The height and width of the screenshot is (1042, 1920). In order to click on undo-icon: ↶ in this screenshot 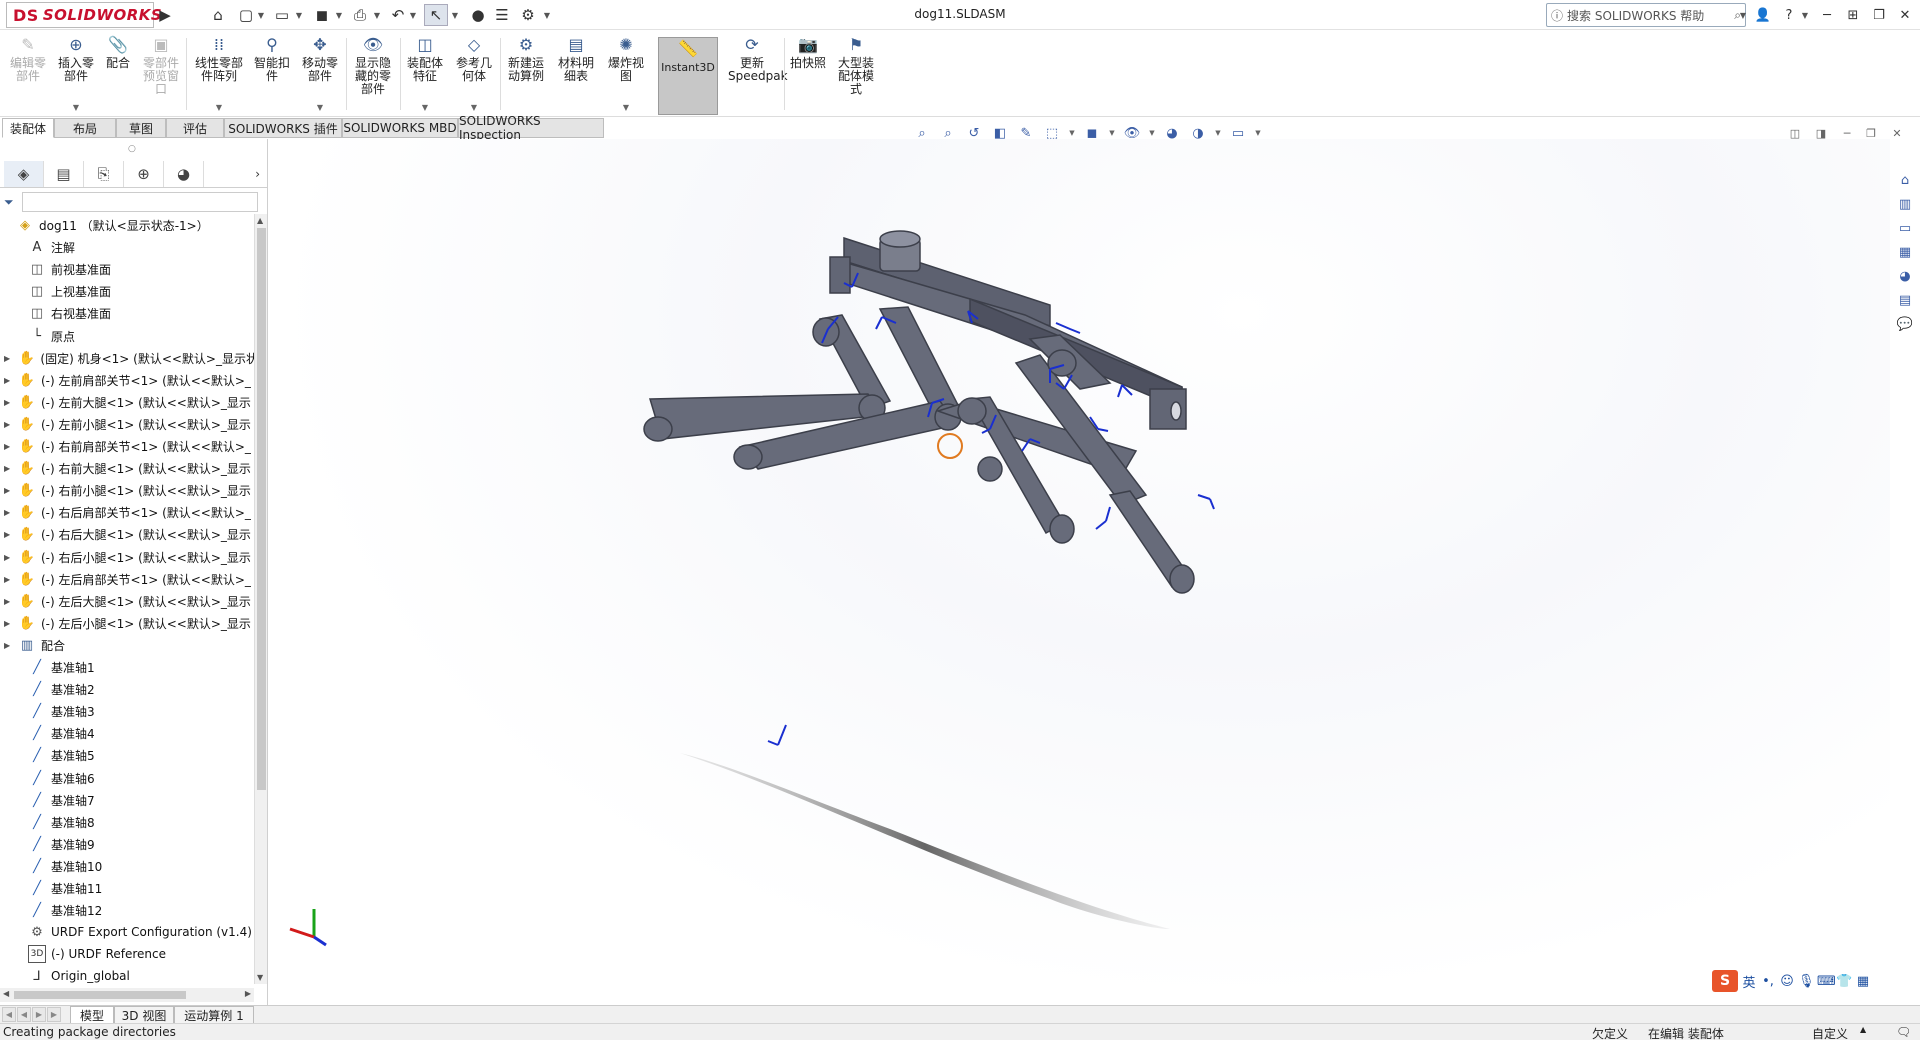, I will do `click(398, 15)`.